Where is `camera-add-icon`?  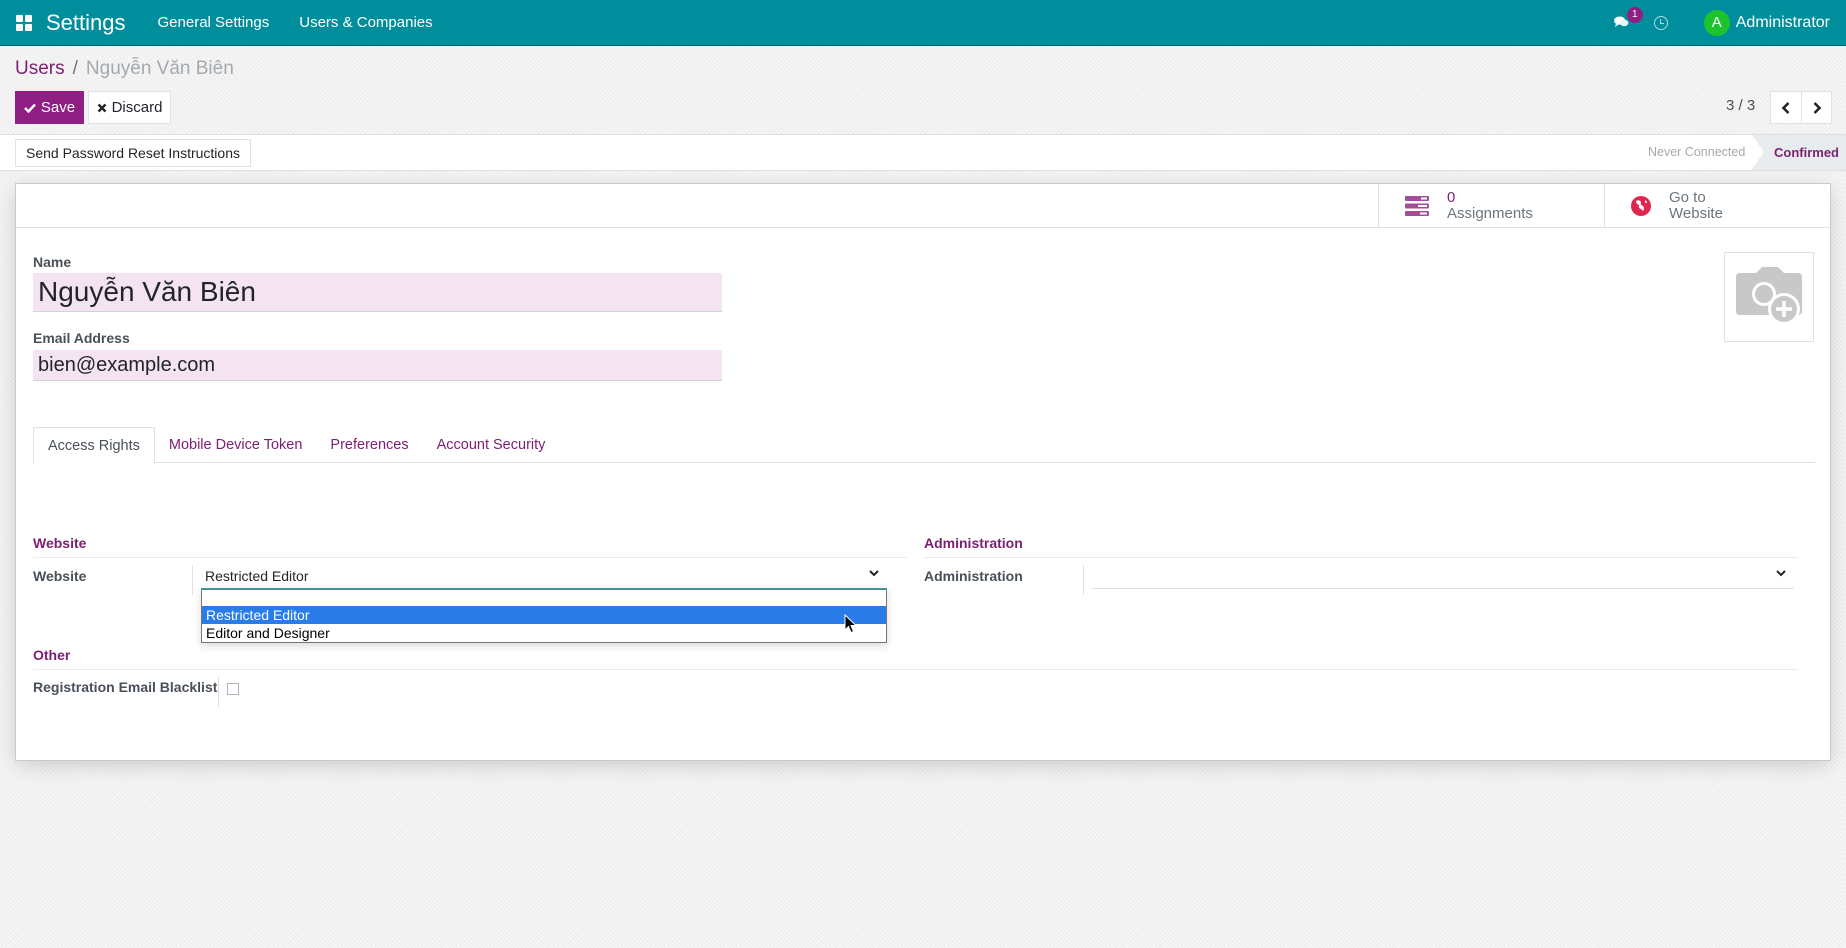 camera-add-icon is located at coordinates (1769, 296).